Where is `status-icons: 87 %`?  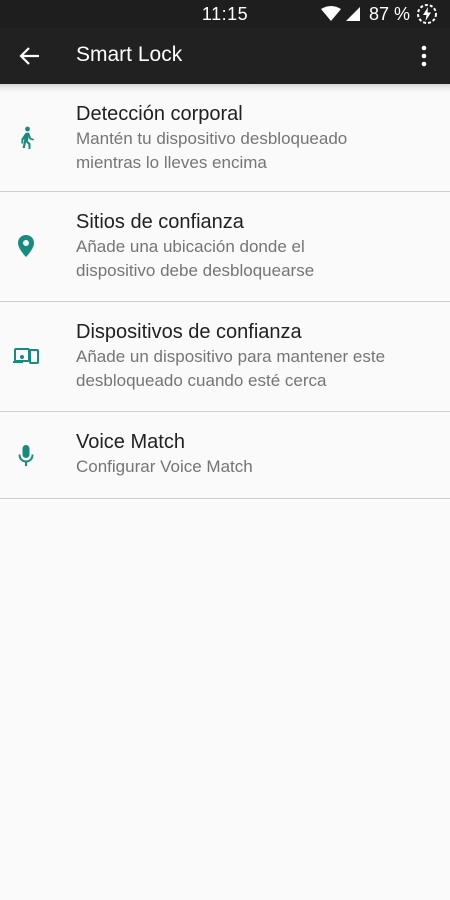 status-icons: 87 % is located at coordinates (379, 14).